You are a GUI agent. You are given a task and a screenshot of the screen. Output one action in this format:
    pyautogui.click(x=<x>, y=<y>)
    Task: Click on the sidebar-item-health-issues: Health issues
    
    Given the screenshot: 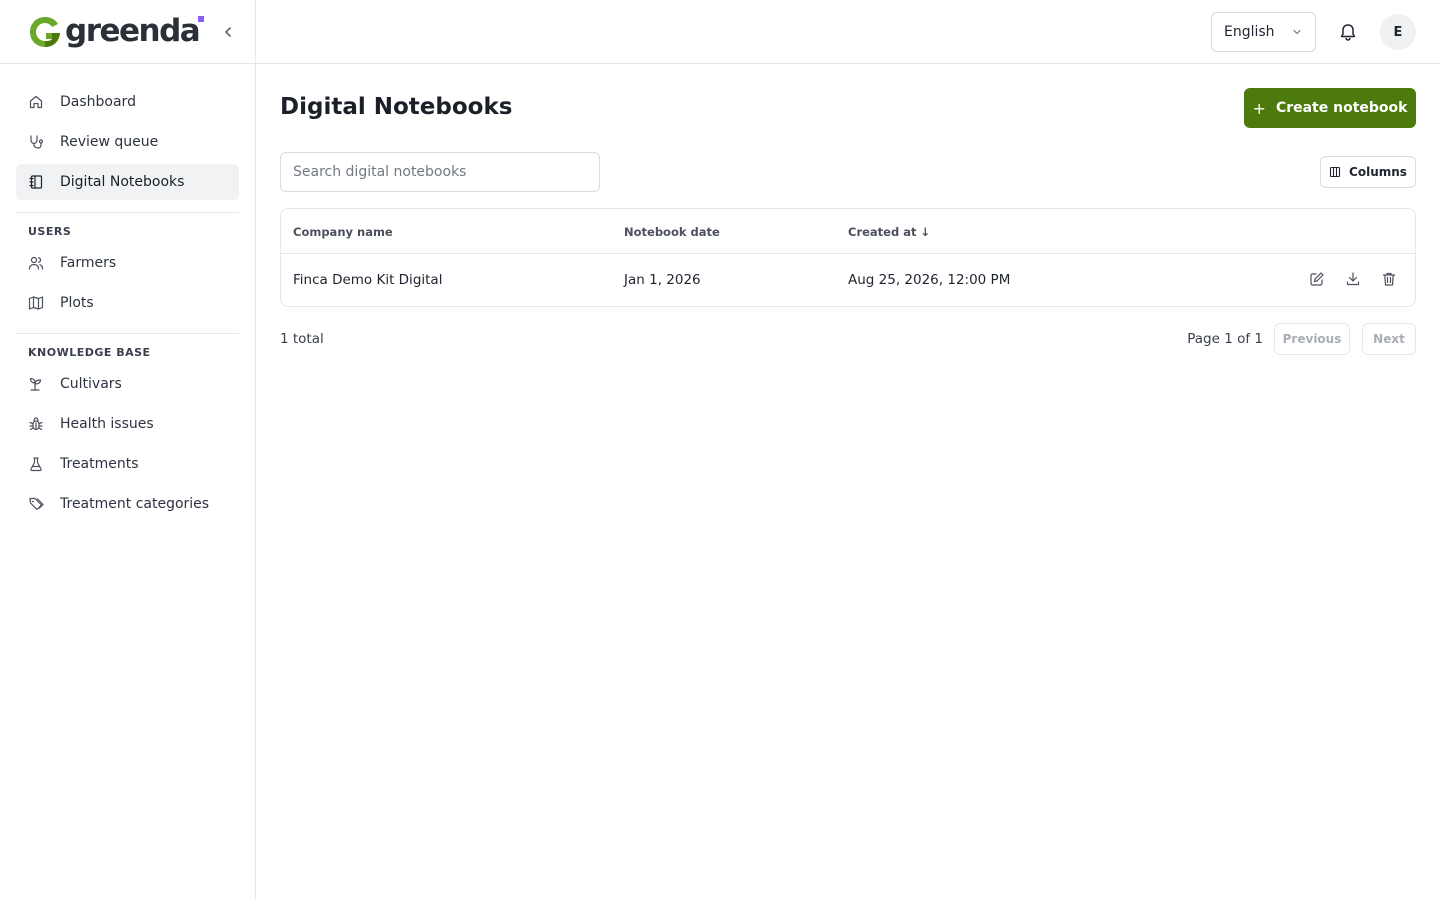 What is the action you would take?
    pyautogui.click(x=127, y=424)
    